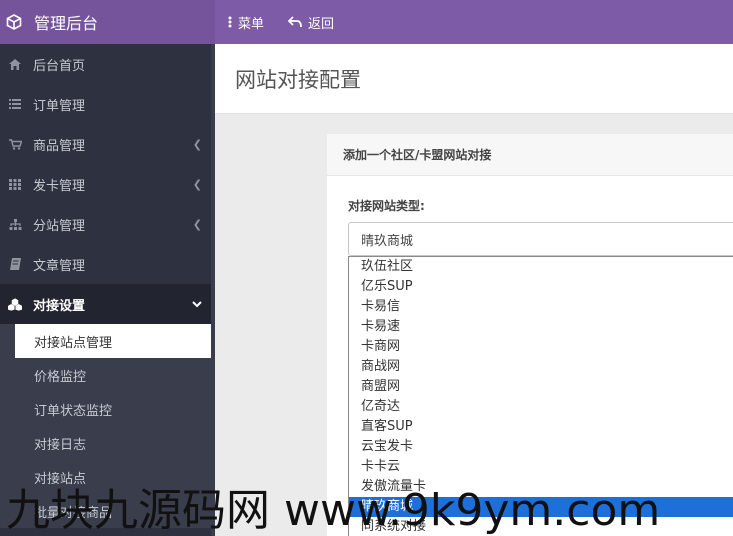  I want to click on site-type-select: 晴玖商城, so click(540, 239).